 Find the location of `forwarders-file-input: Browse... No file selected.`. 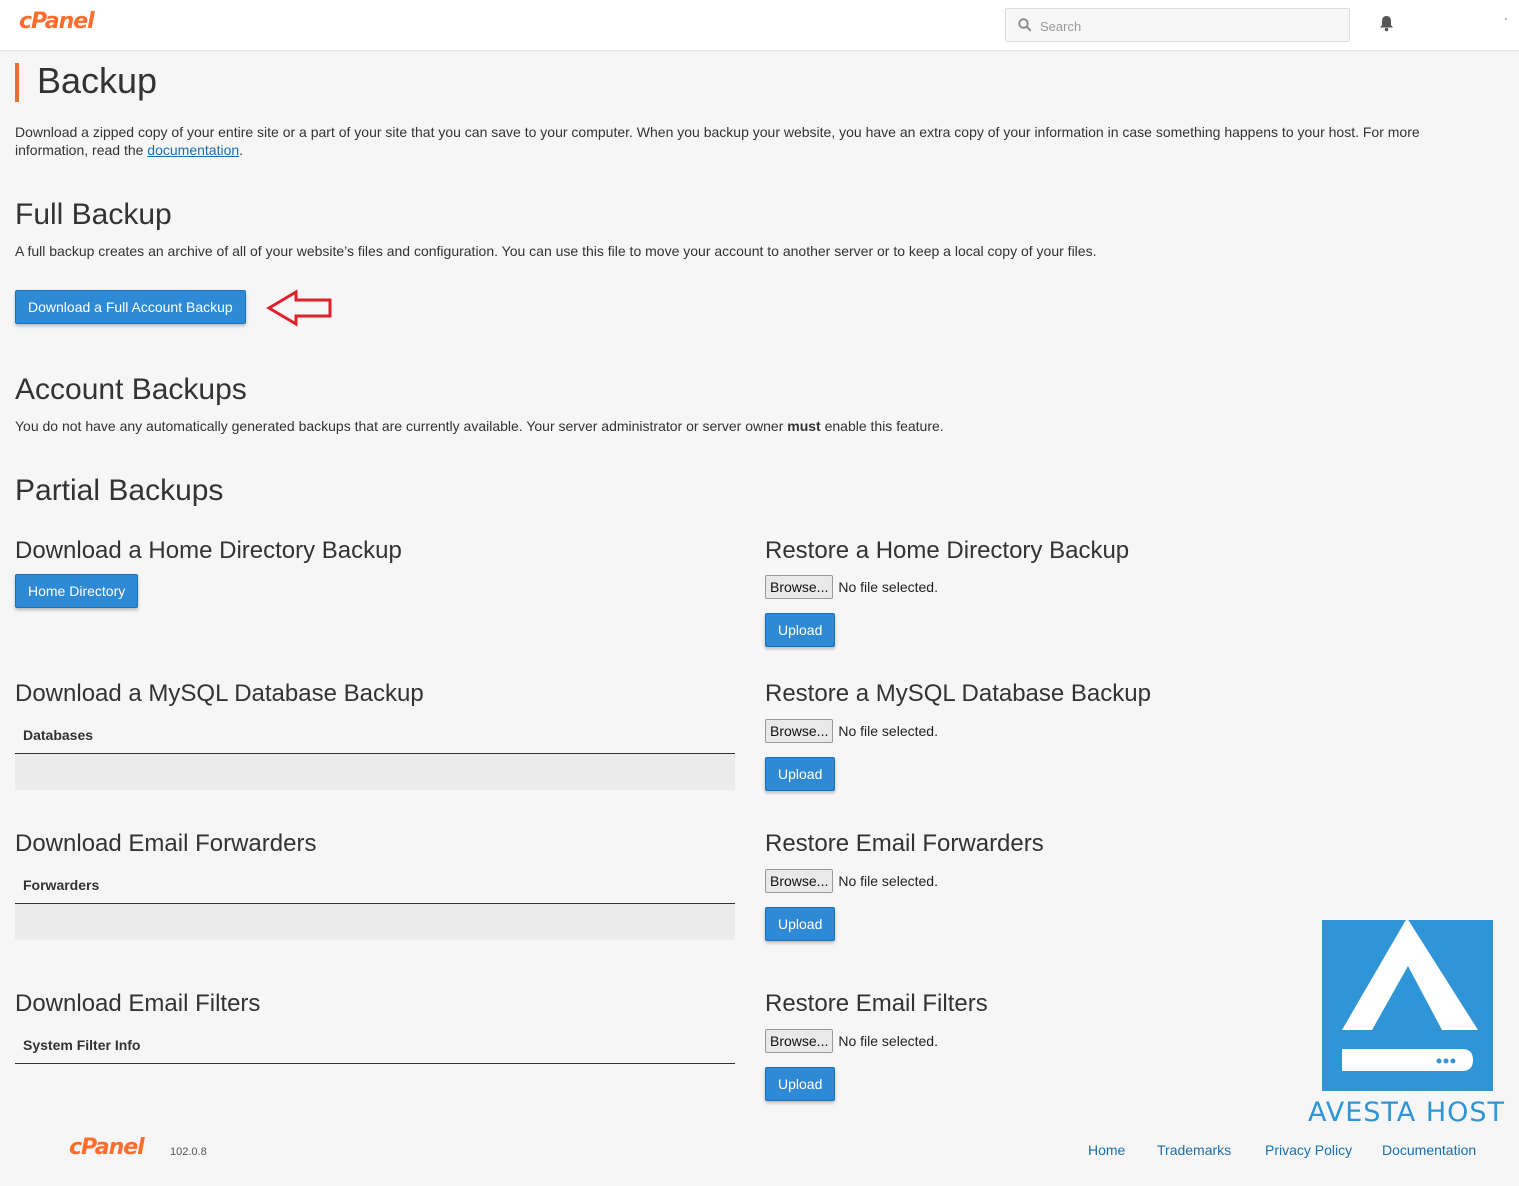

forwarders-file-input: Browse... No file selected. is located at coordinates (851, 881).